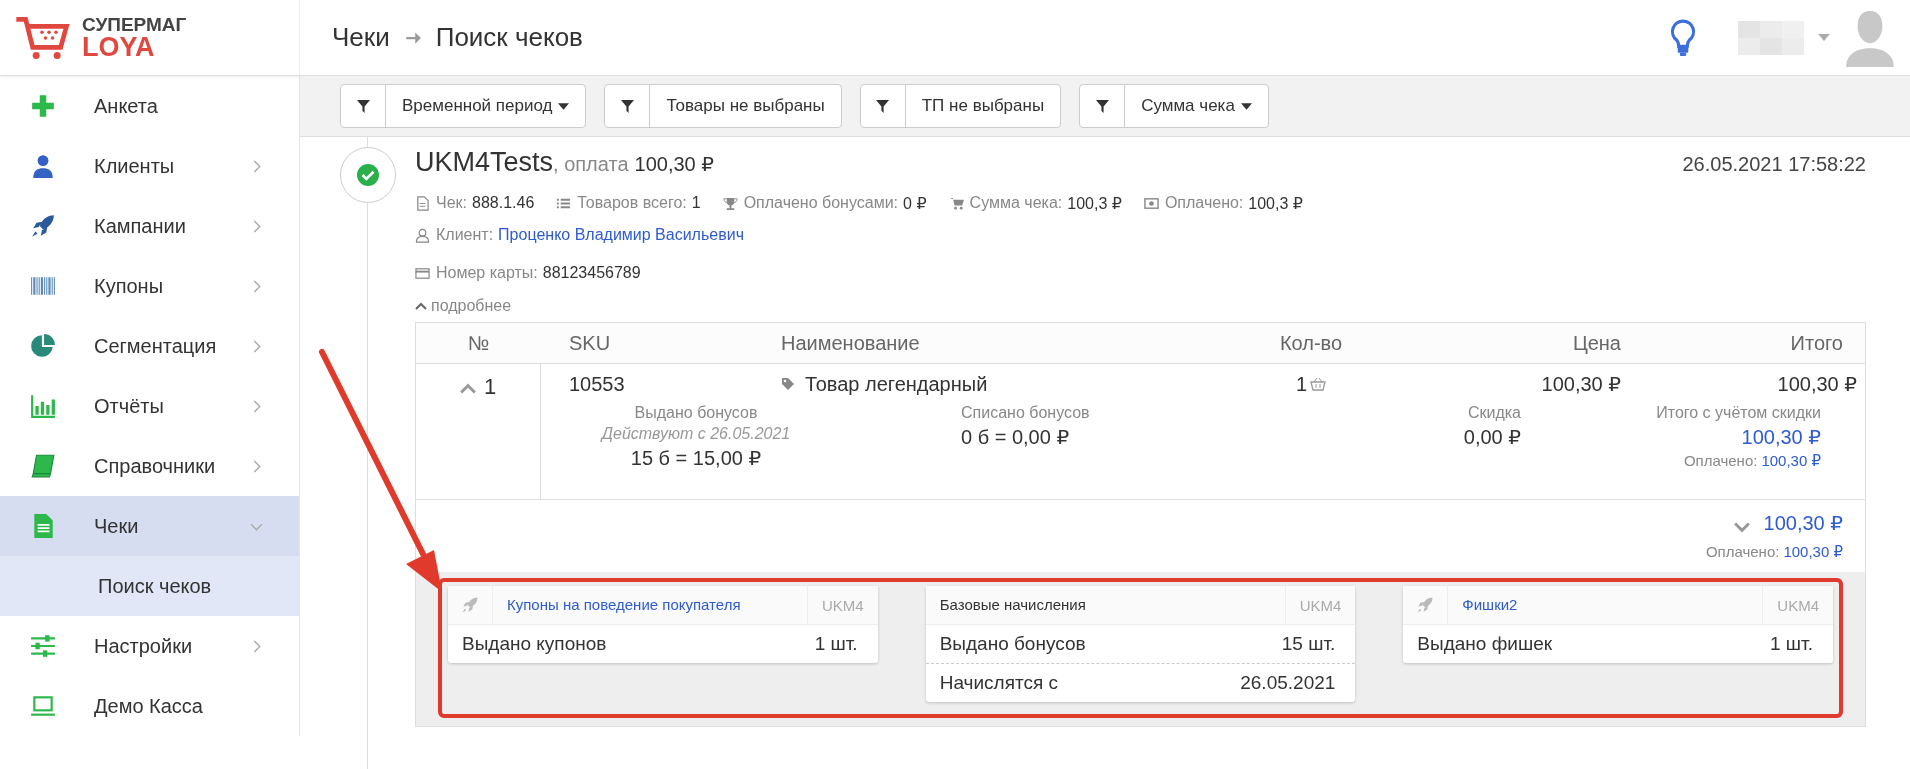 This screenshot has height=769, width=1910. Describe the element at coordinates (1012, 604) in the screenshot. I see `card-title: Базовые начисления` at that location.